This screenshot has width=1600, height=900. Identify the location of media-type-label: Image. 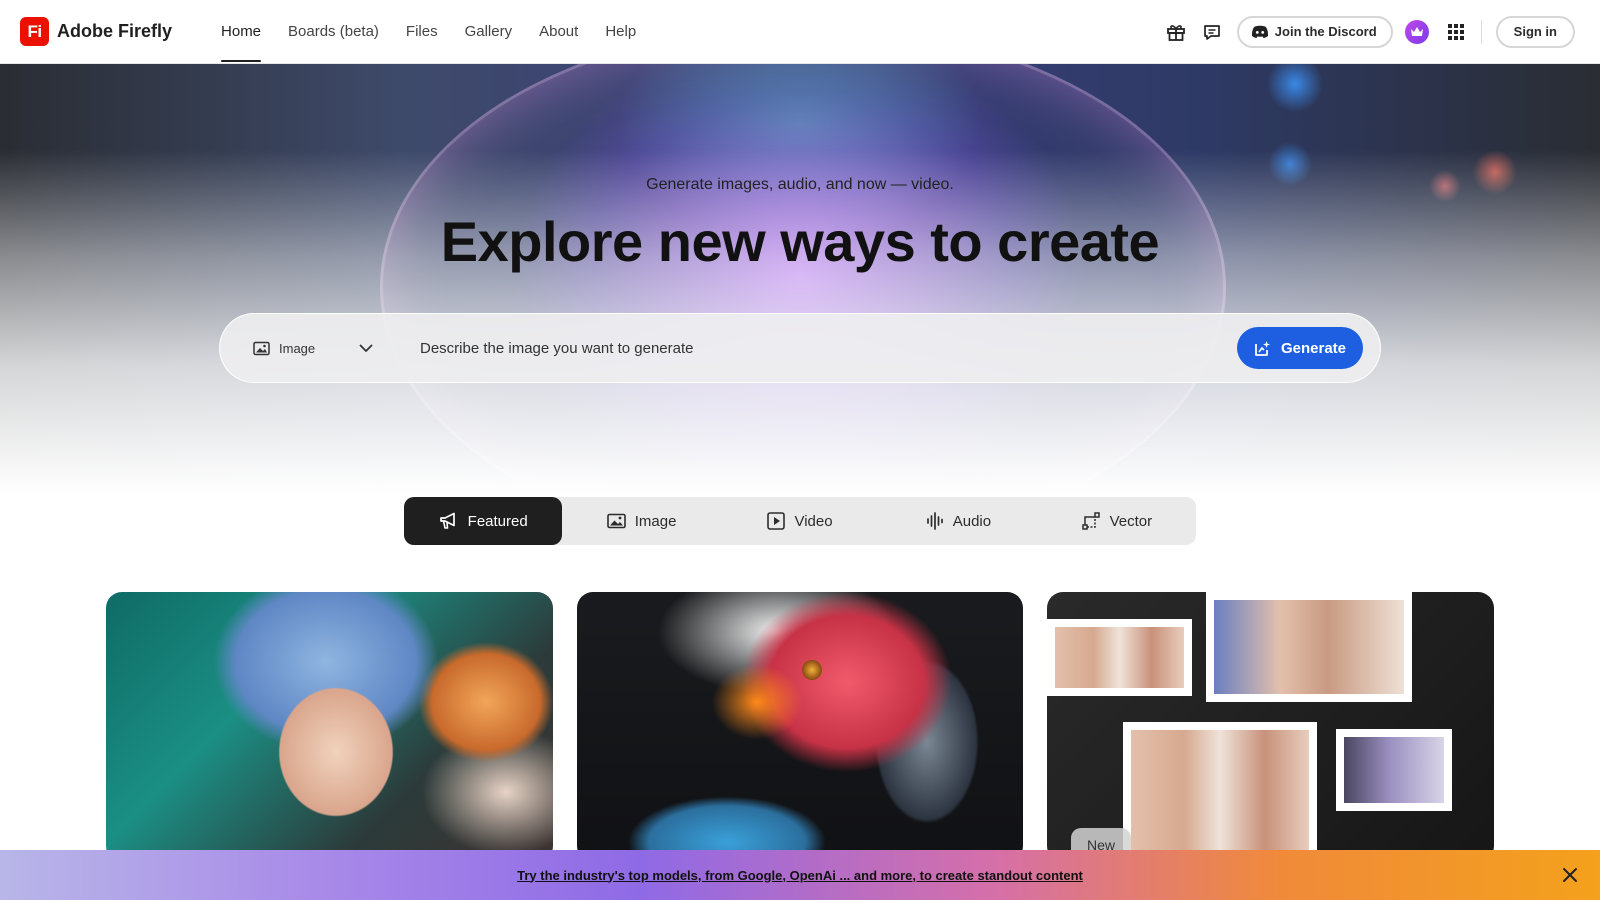
(297, 348).